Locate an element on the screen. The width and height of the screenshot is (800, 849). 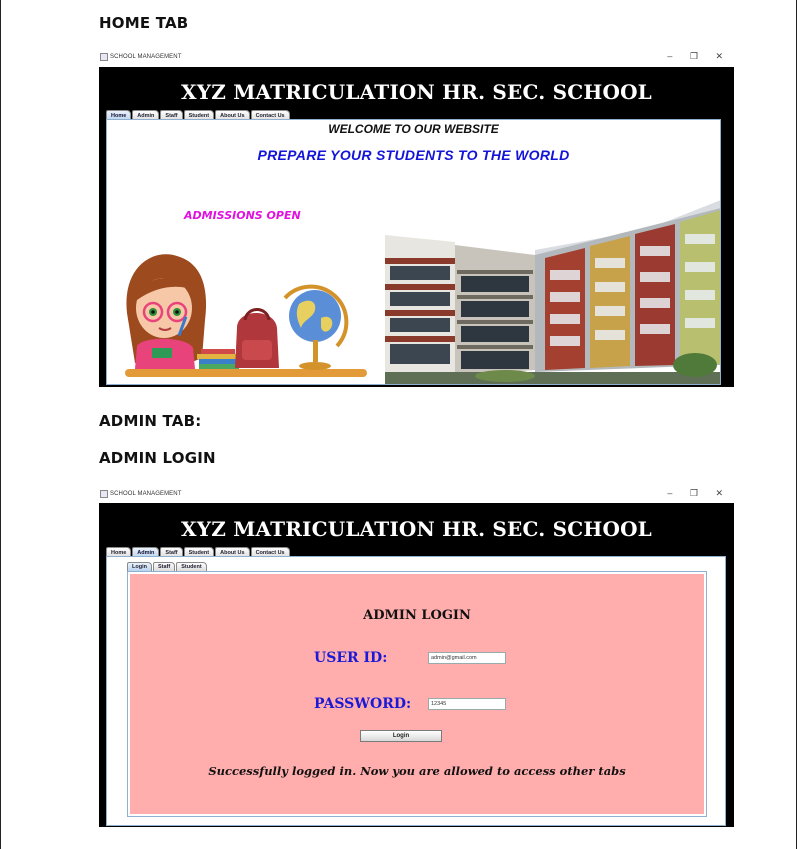
globe-shape is located at coordinates (315, 316).